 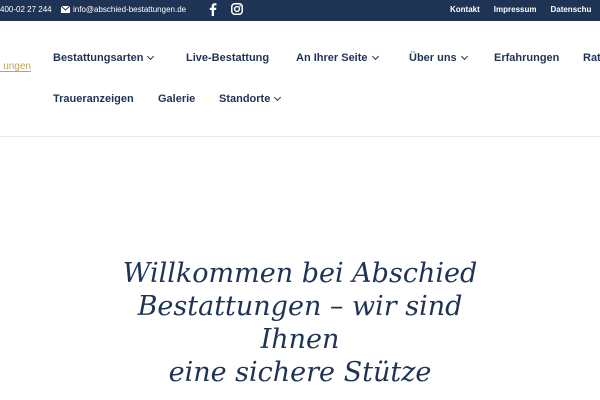 I want to click on nav-label: Live-Bestattung, so click(x=228, y=58).